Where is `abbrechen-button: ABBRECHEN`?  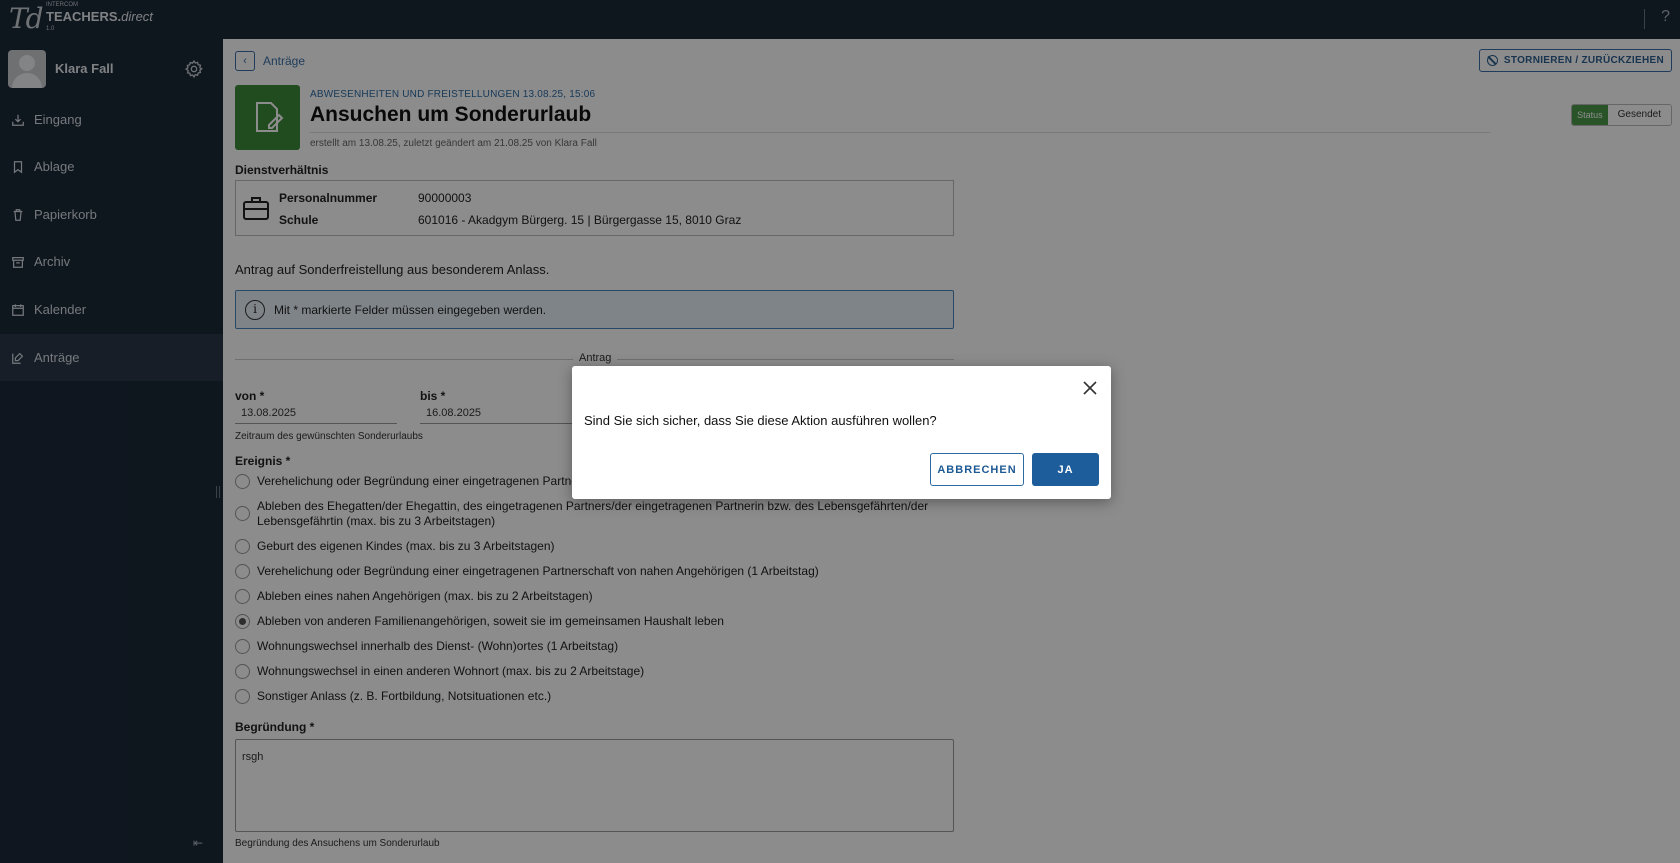 abbrechen-button: ABBRECHEN is located at coordinates (977, 469).